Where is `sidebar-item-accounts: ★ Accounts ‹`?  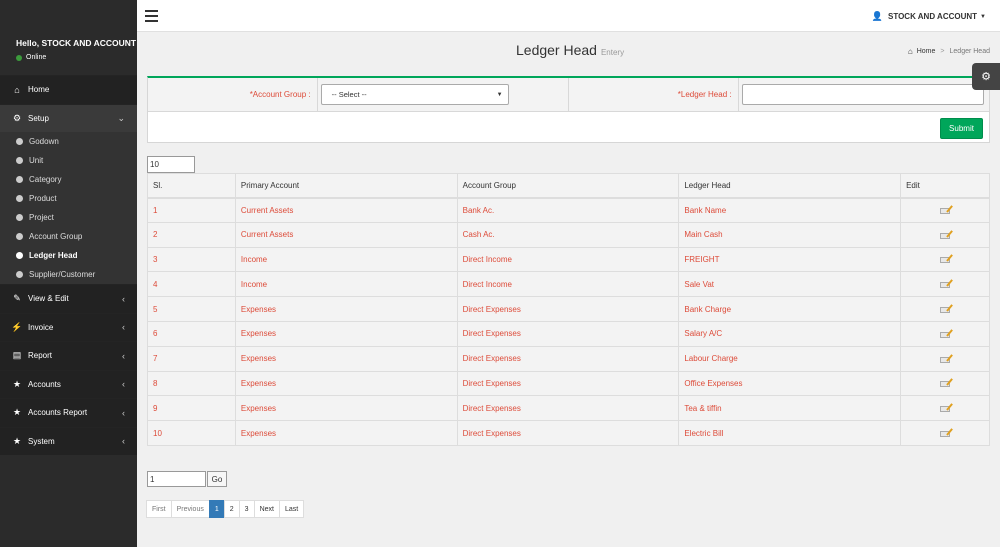 sidebar-item-accounts: ★ Accounts ‹ is located at coordinates (68, 383).